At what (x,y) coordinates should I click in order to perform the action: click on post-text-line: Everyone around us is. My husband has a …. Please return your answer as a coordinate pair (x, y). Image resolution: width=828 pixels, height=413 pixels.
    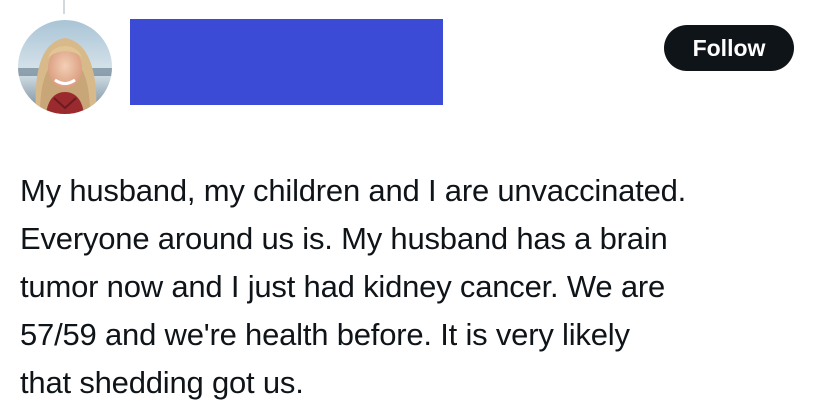
    Looking at the image, I should click on (344, 238).